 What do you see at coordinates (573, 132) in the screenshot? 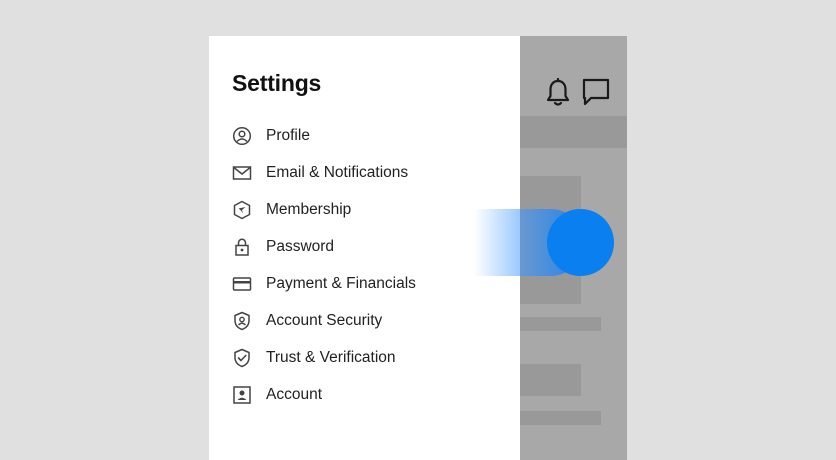
I see `placeholder-bar` at bounding box center [573, 132].